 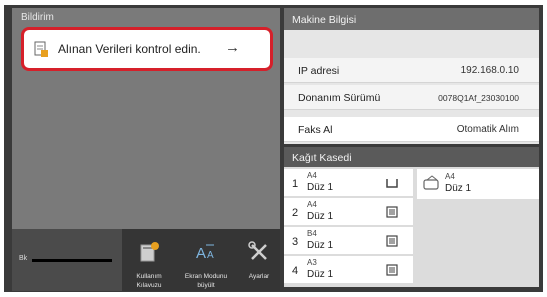 I want to click on info-key: IP adresi, so click(x=319, y=71).